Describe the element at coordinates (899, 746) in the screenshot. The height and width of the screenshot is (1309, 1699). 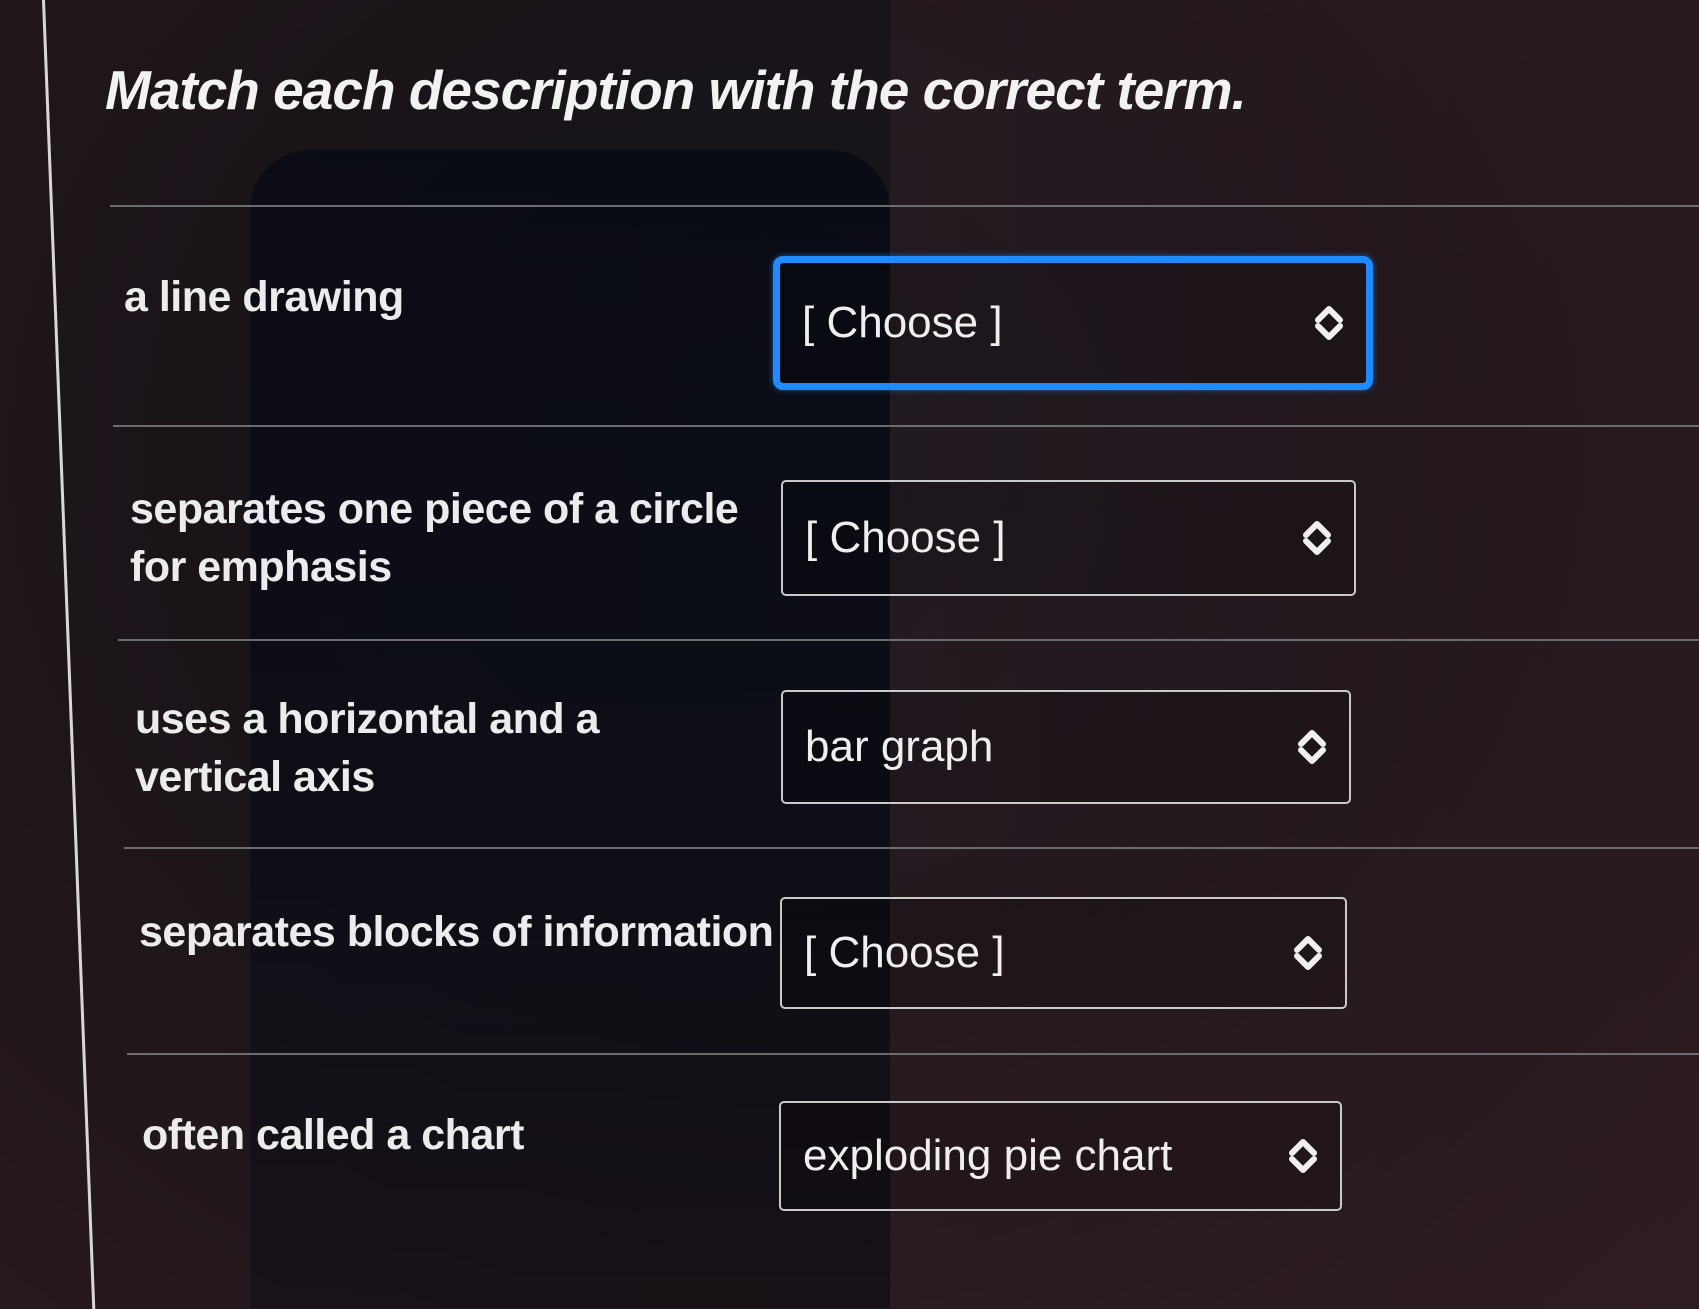
I see `select-value: bar graph` at that location.